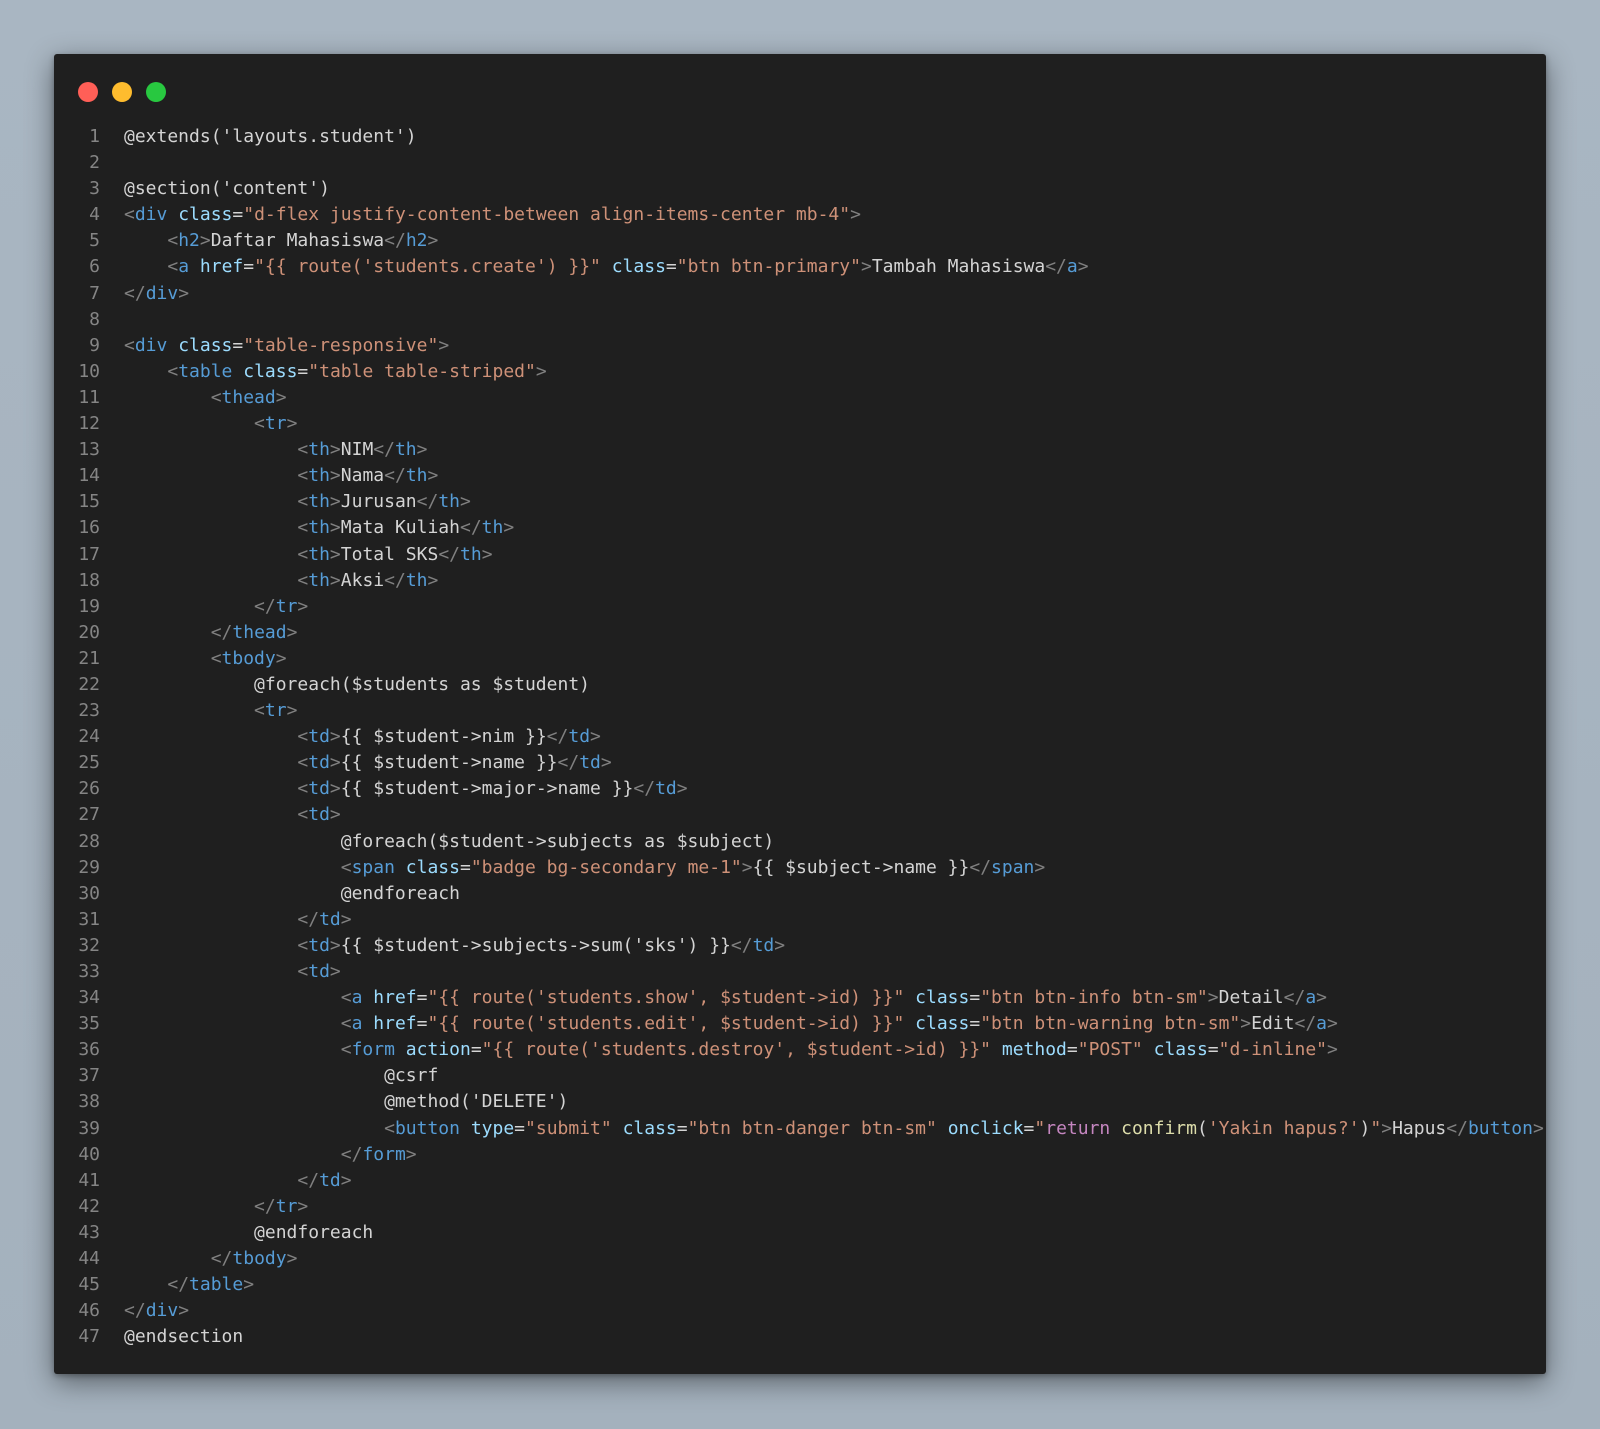 Image resolution: width=1600 pixels, height=1429 pixels. What do you see at coordinates (800, 1233) in the screenshot?
I see `code-line: 43 @endforeach` at bounding box center [800, 1233].